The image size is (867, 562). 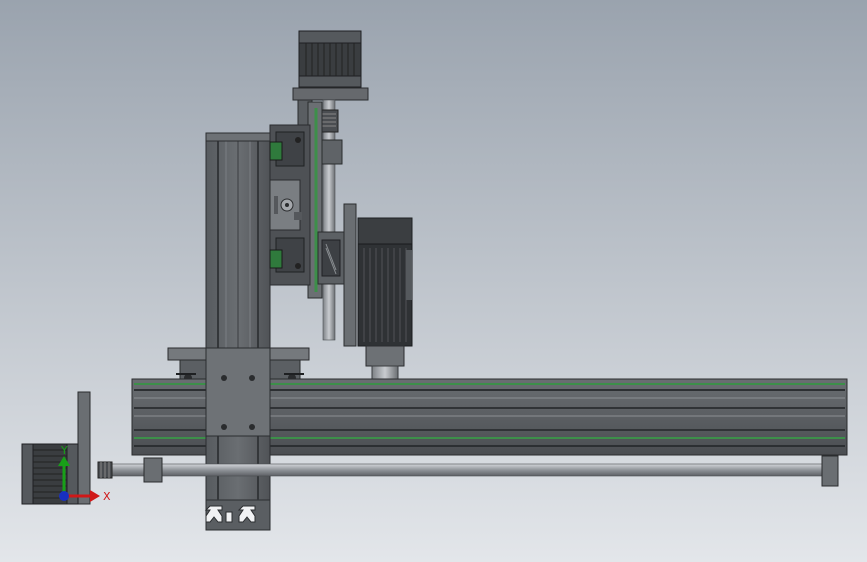 I want to click on x-screw-end-bearing-left, so click(x=153, y=470).